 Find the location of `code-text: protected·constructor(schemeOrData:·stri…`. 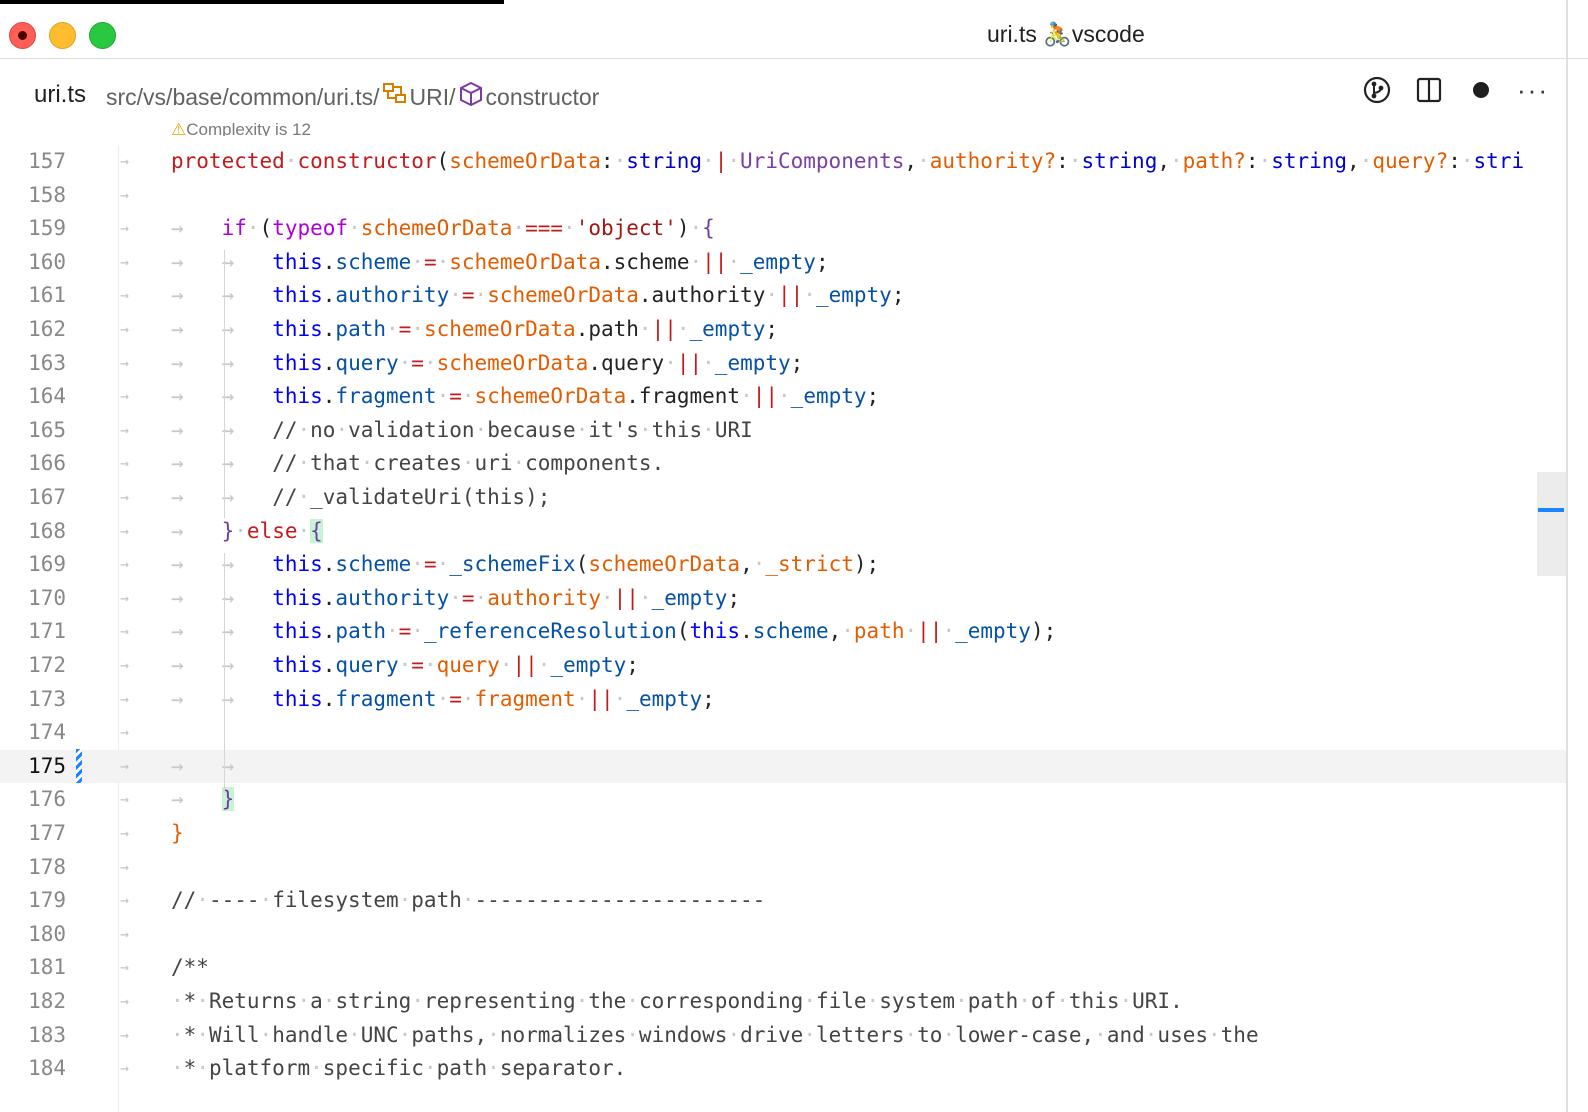

code-text: protected·constructor(schemeOrData:·stri… is located at coordinates (848, 161).